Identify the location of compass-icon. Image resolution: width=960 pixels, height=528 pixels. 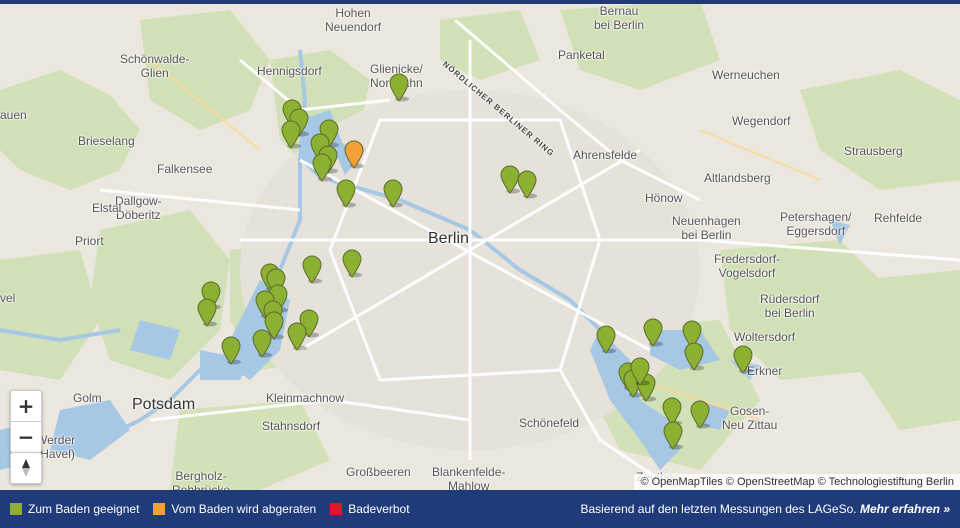
(26, 468).